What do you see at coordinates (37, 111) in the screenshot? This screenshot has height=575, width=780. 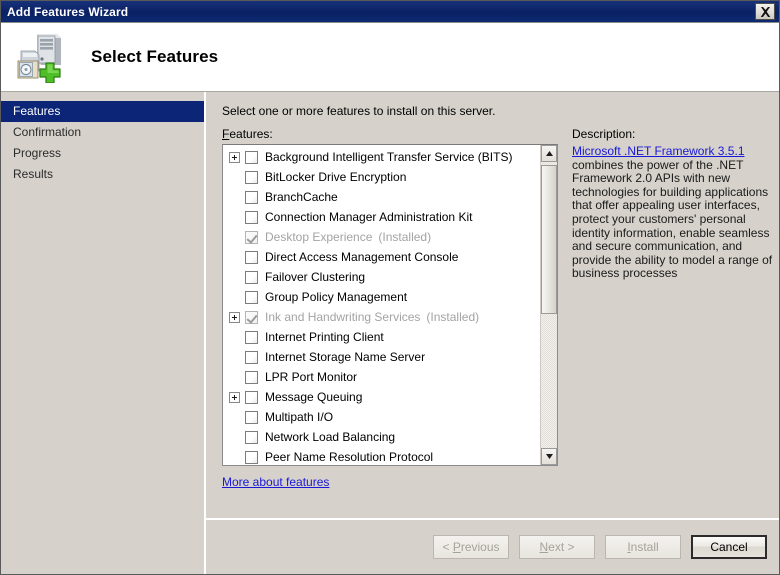 I see `sidebar-item-label: Features` at bounding box center [37, 111].